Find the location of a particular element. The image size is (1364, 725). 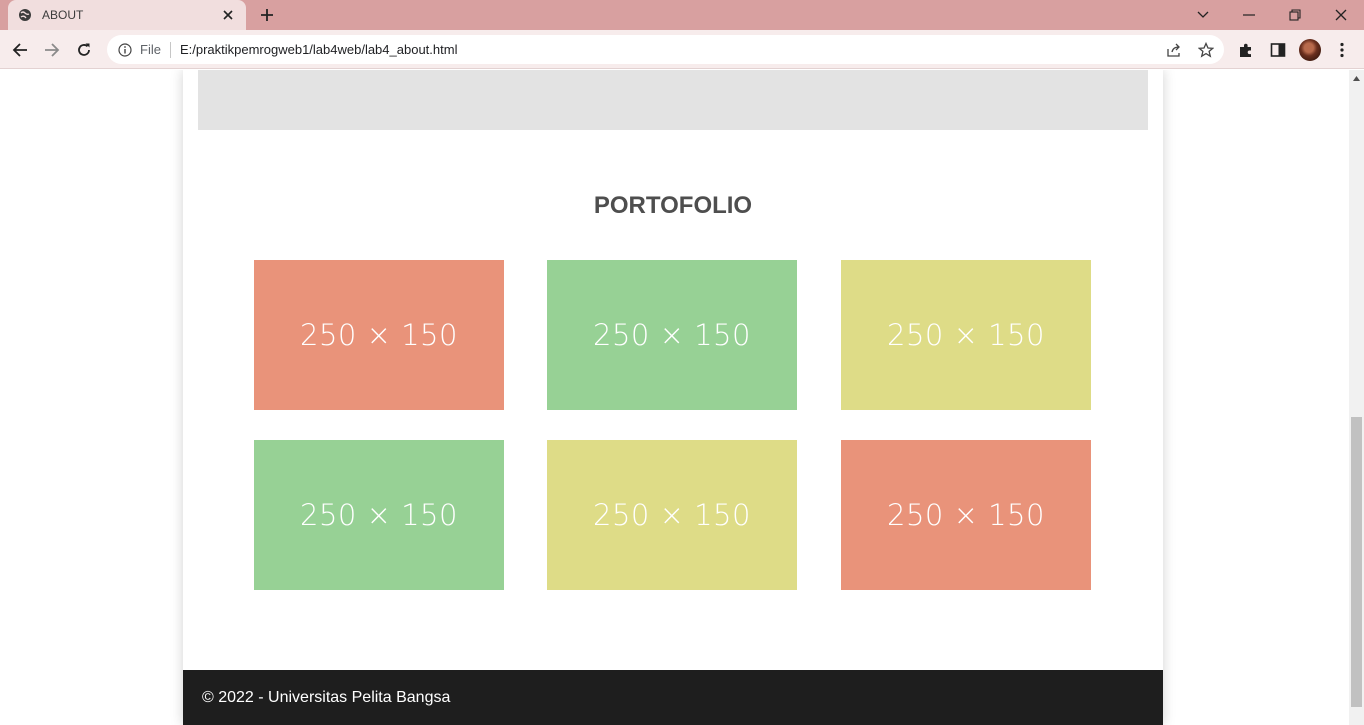

new-tab-button is located at coordinates (267, 15).